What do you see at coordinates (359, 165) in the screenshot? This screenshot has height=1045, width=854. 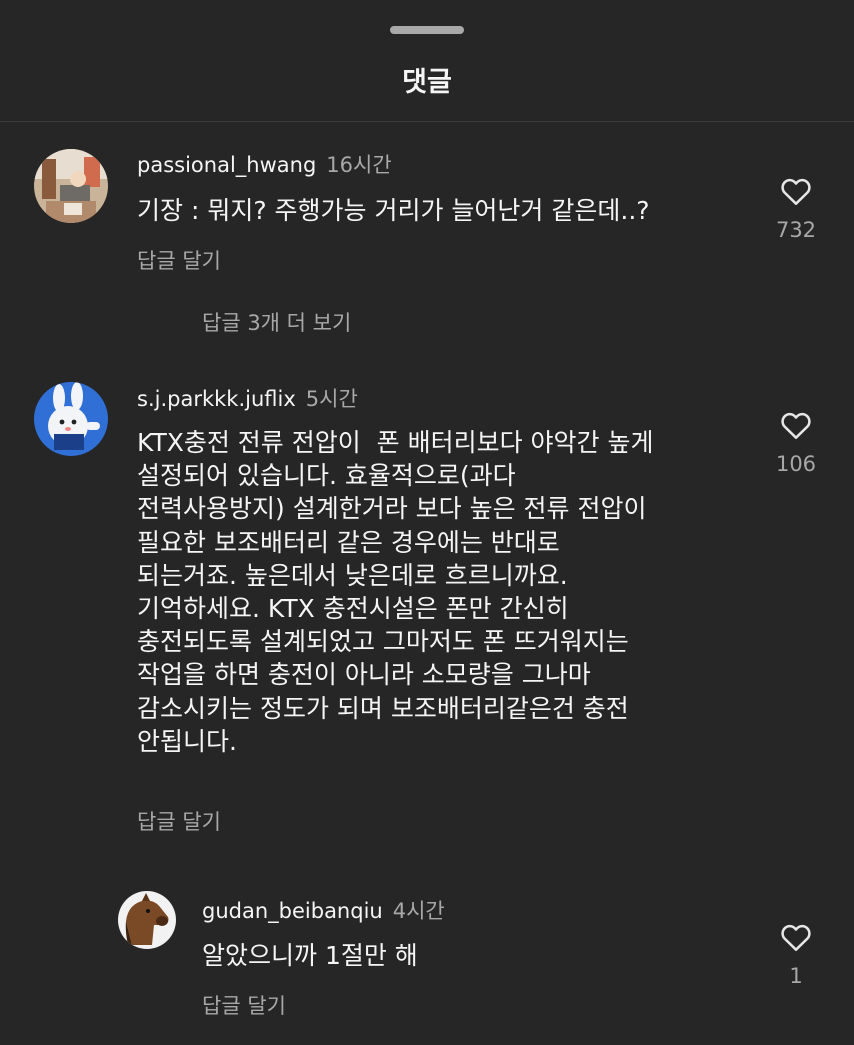 I see `comment-time: 16시간` at bounding box center [359, 165].